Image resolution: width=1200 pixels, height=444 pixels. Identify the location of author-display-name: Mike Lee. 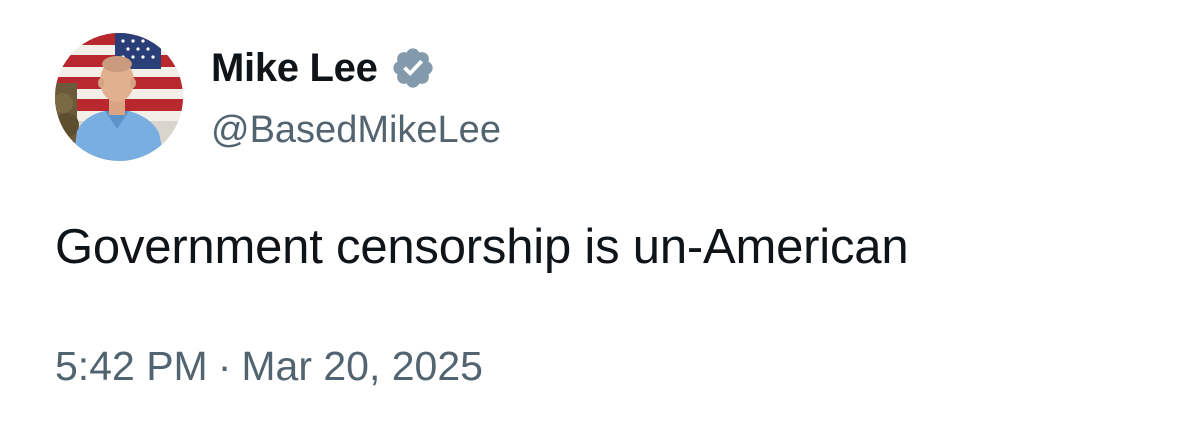
(294, 68).